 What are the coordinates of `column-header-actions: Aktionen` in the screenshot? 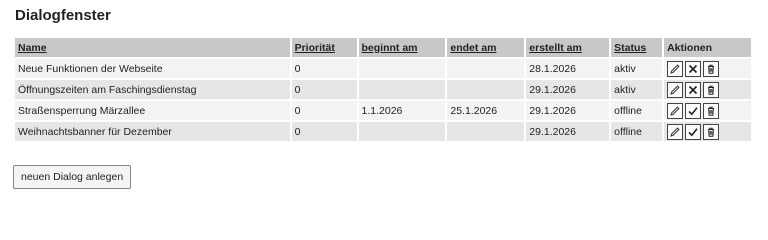 It's located at (708, 48).